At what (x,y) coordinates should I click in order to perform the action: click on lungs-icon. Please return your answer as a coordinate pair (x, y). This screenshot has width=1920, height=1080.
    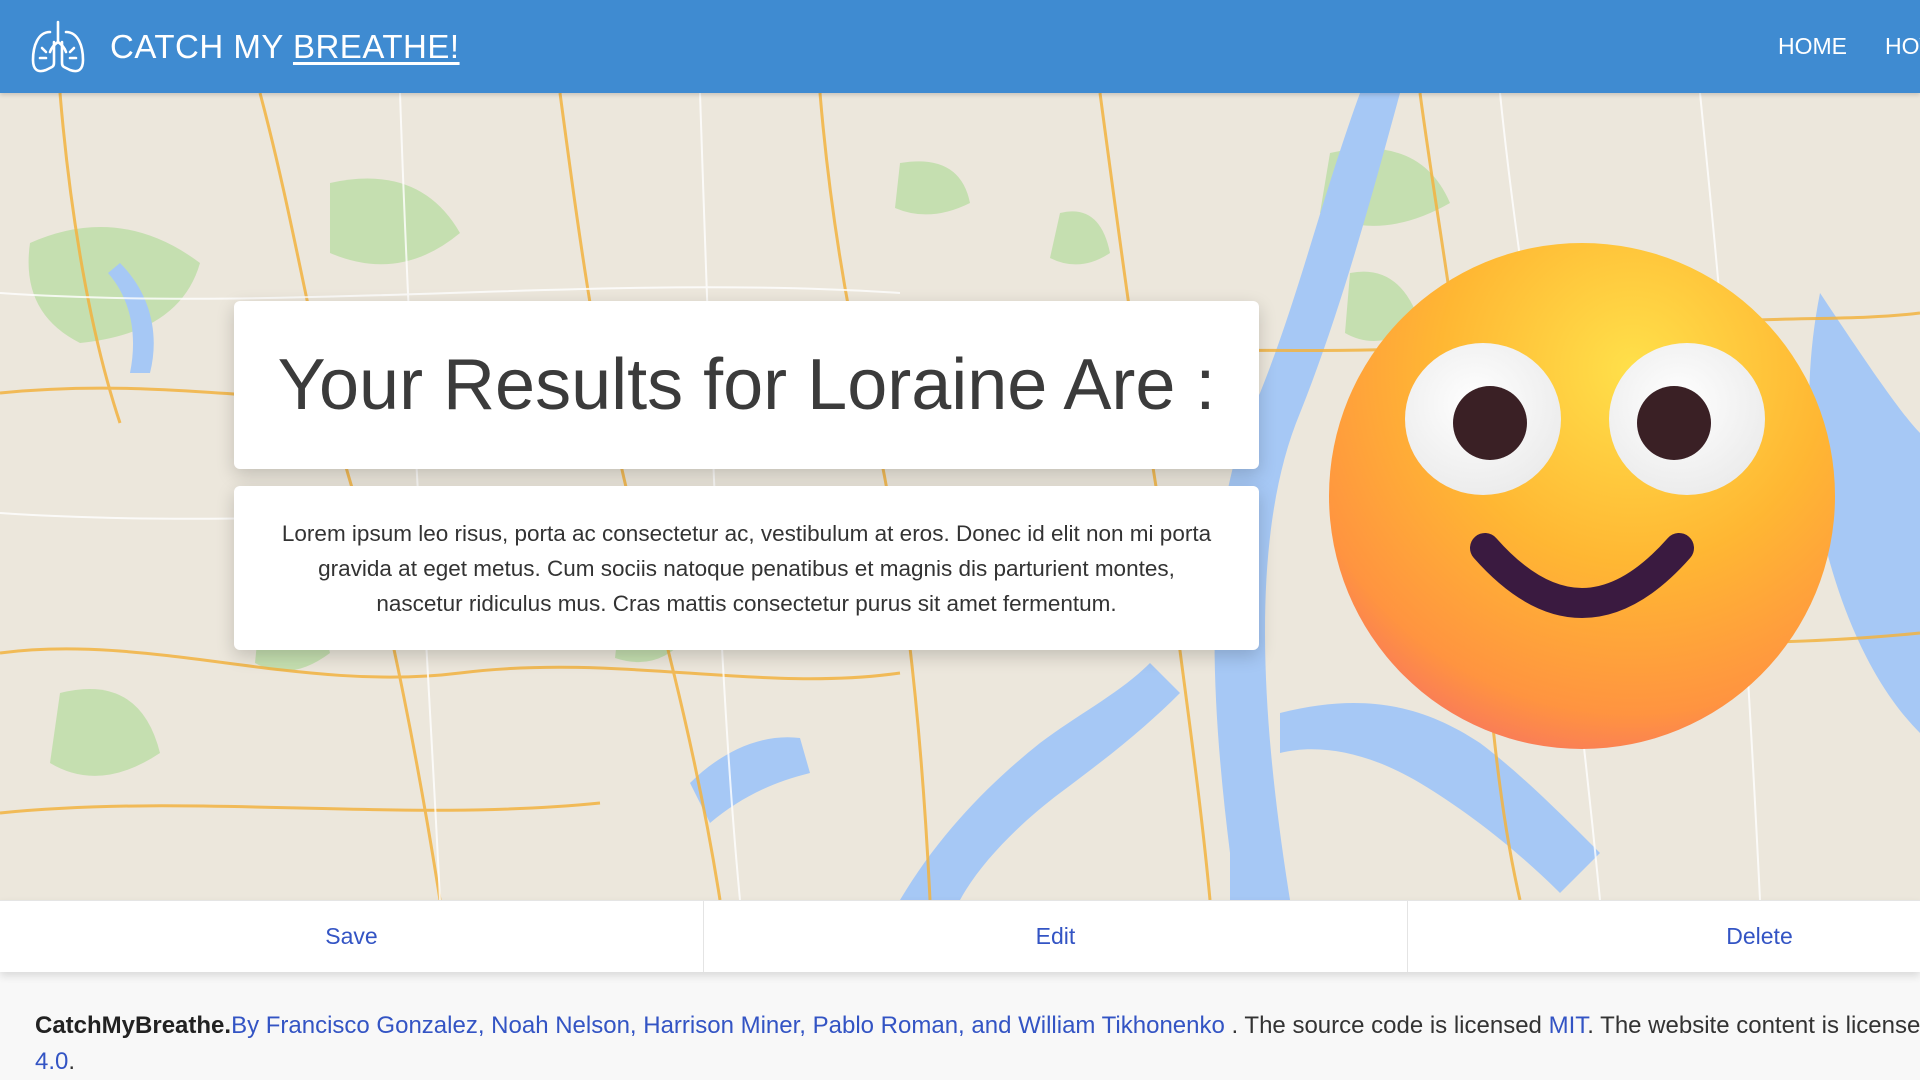
    Looking at the image, I should click on (58, 46).